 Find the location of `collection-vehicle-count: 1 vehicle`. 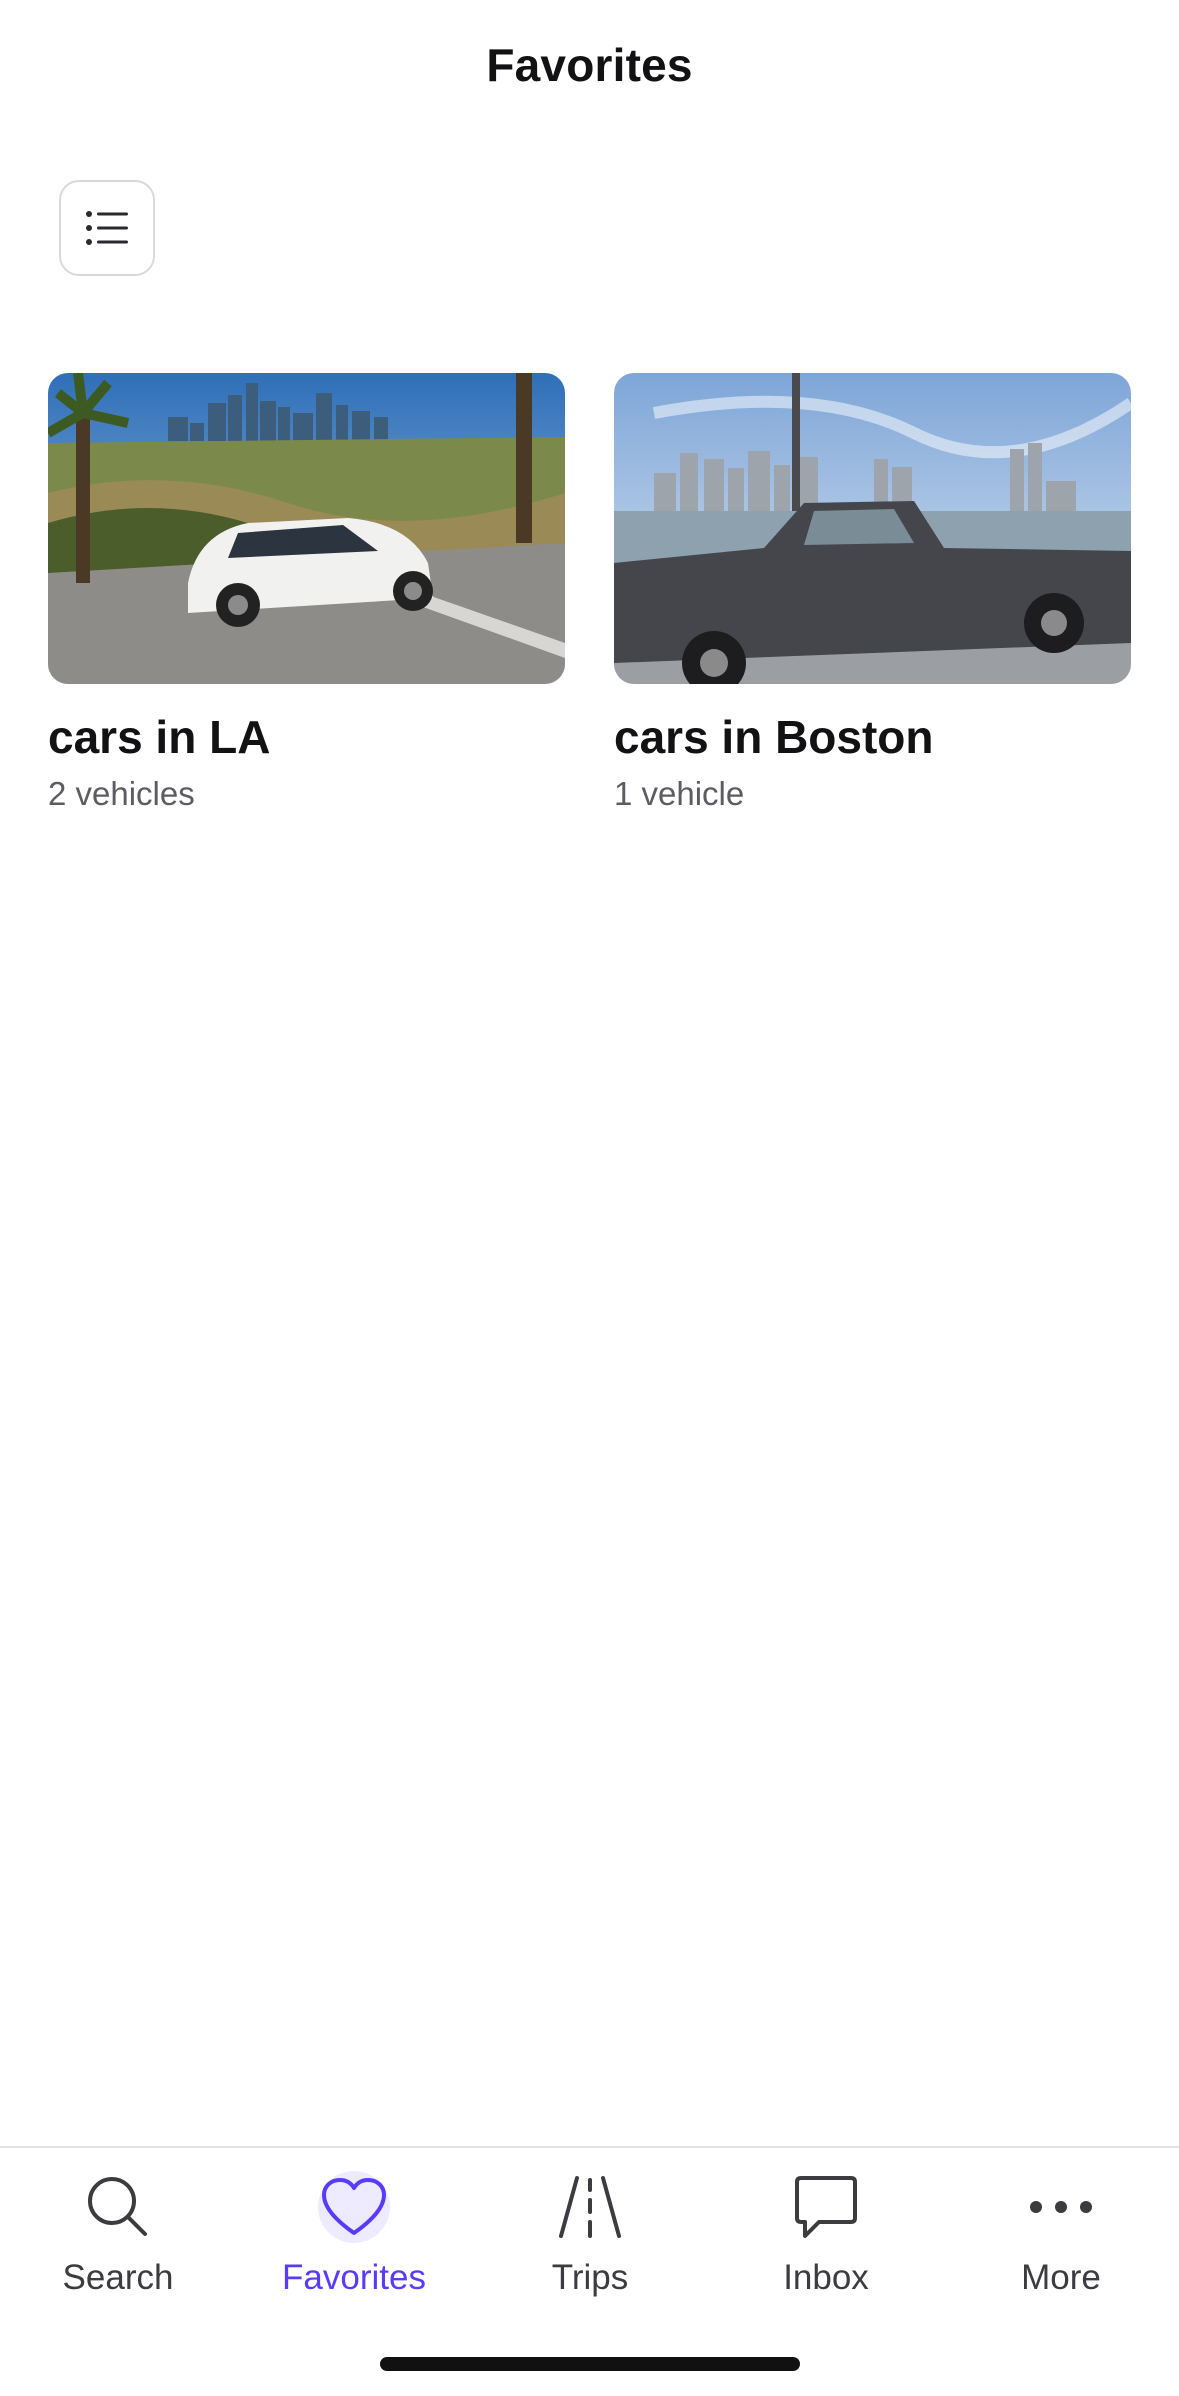

collection-vehicle-count: 1 vehicle is located at coordinates (679, 793).